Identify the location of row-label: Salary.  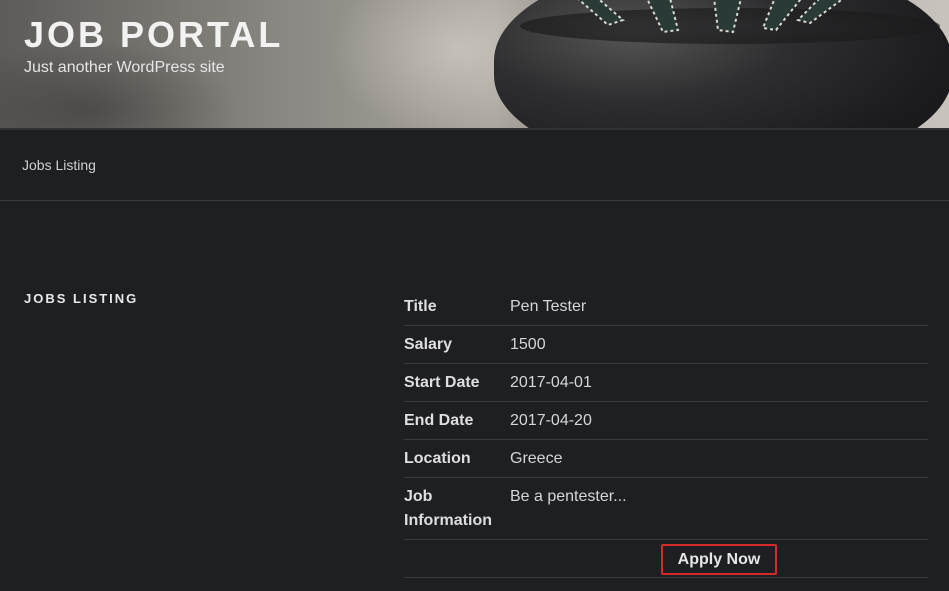
(428, 344).